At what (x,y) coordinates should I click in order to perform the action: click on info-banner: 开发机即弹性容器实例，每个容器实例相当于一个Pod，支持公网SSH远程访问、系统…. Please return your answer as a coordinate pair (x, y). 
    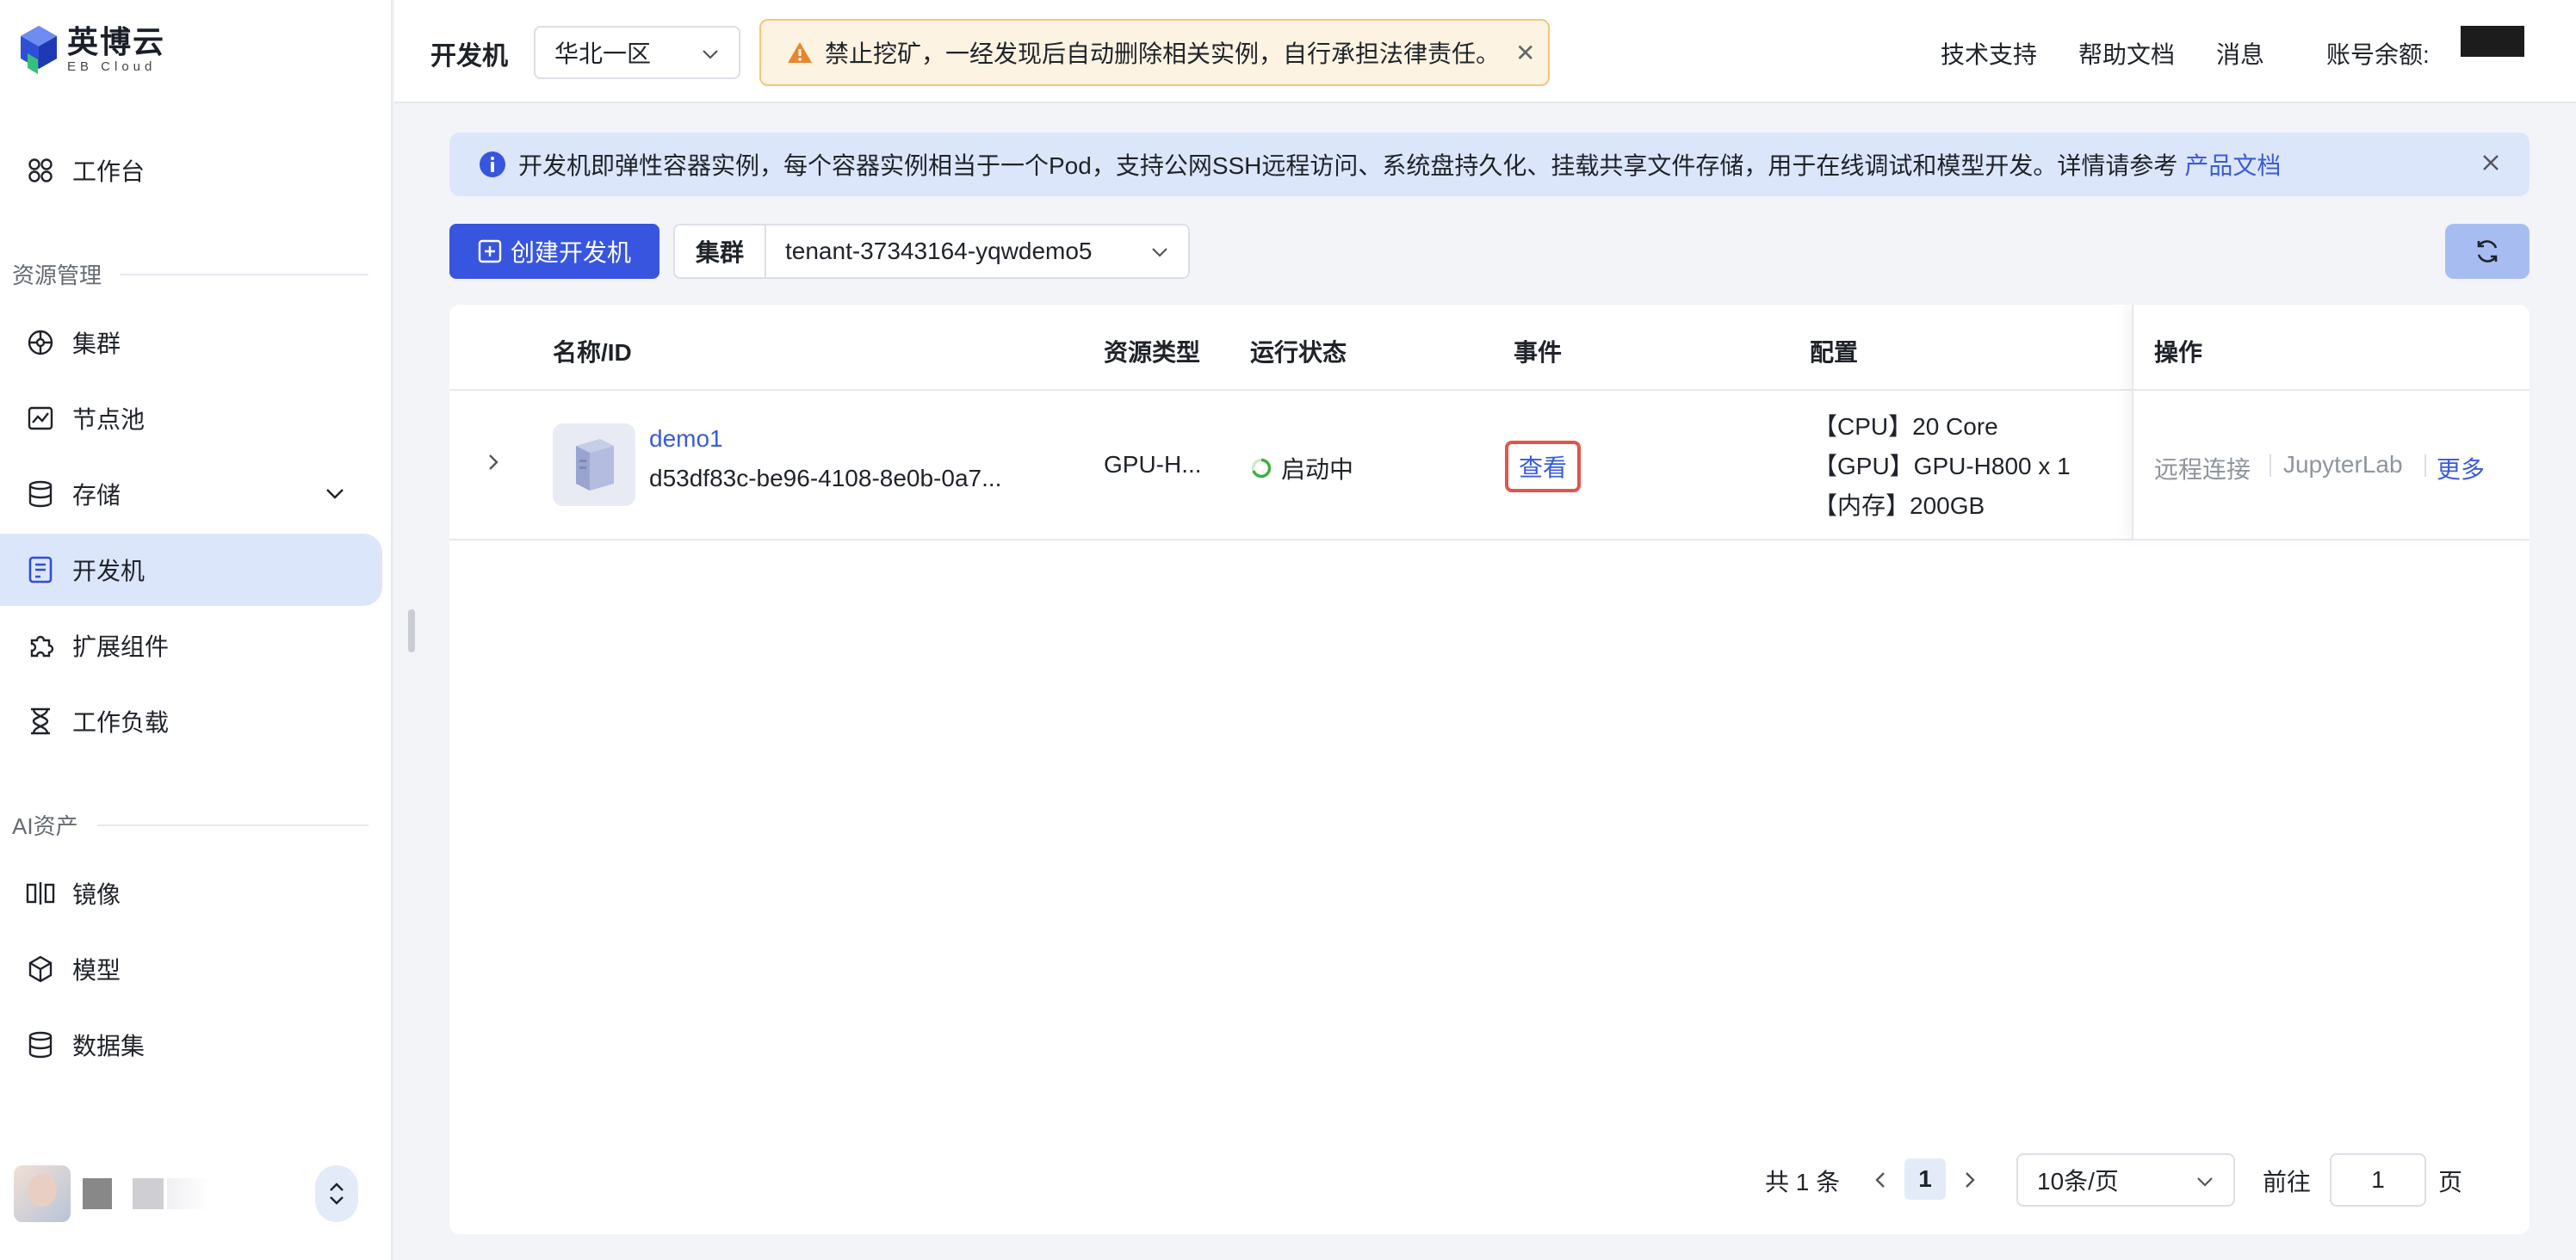
    Looking at the image, I should click on (1489, 164).